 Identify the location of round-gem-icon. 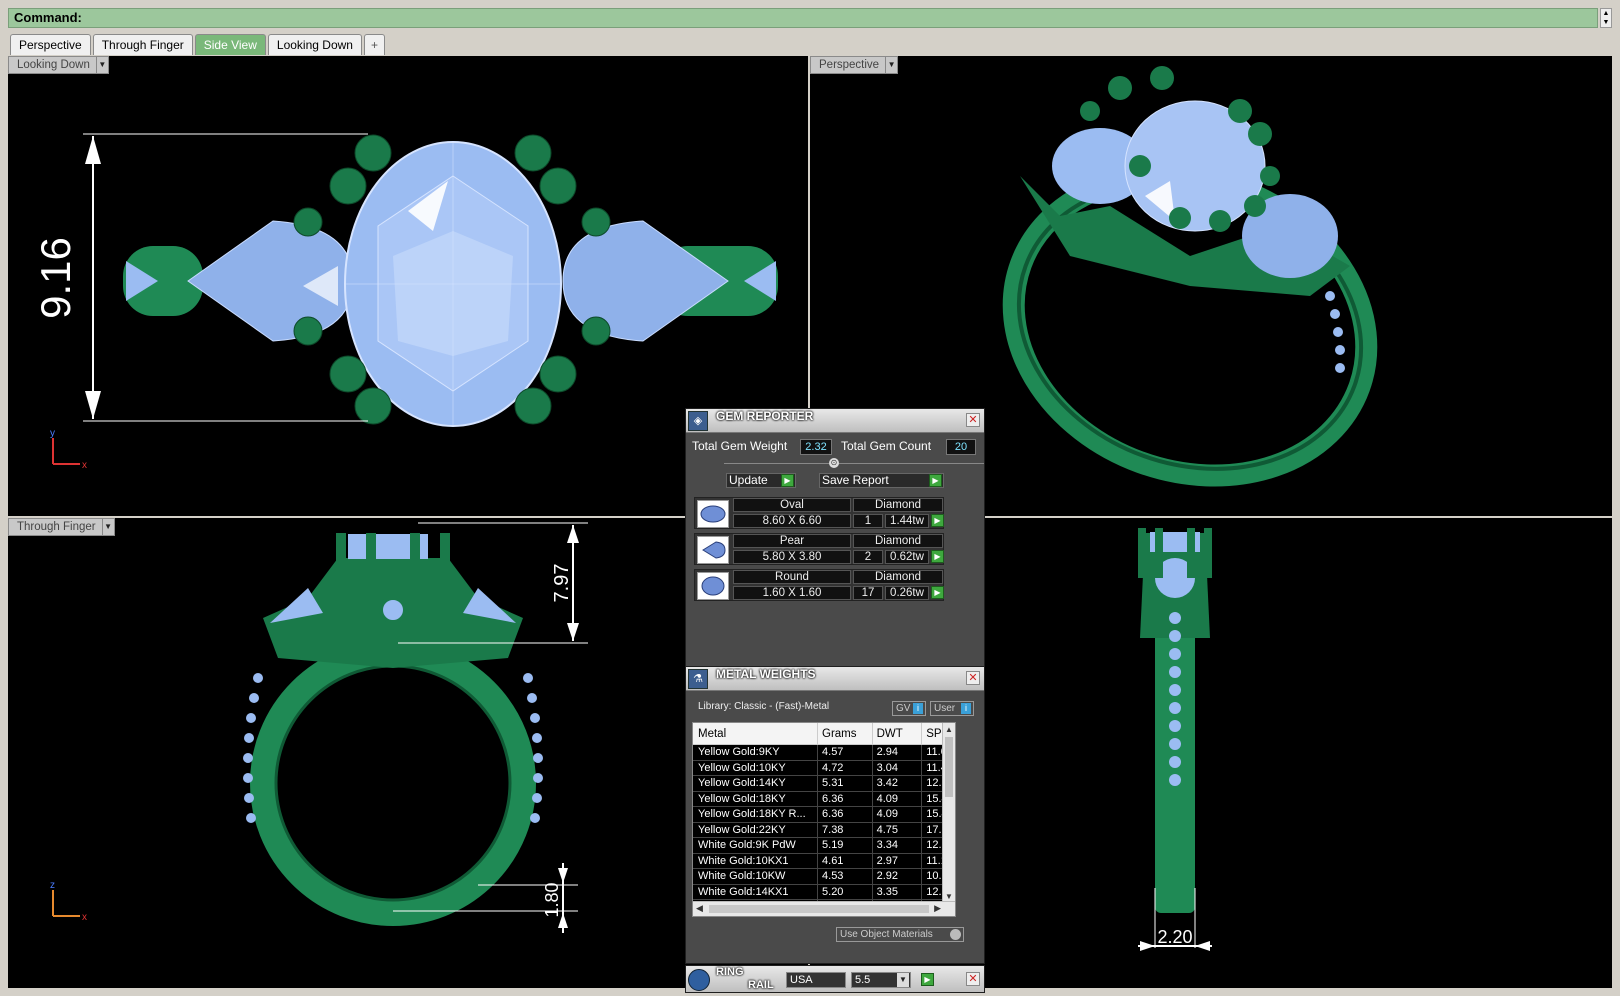
(713, 586).